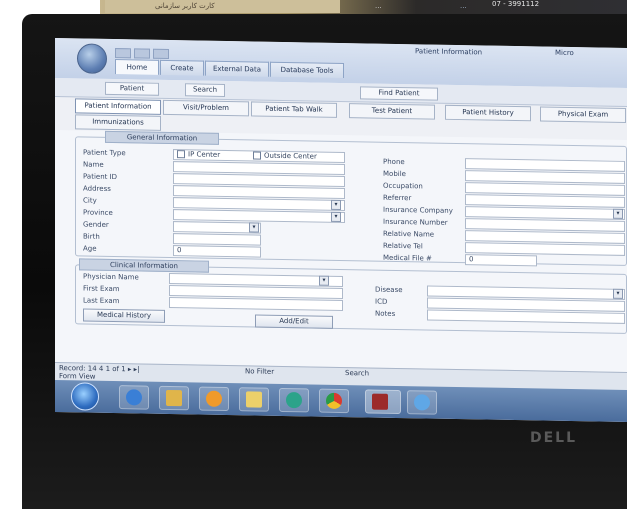  What do you see at coordinates (516, 4) in the screenshot?
I see `clock-date: 07 - 3991112` at bounding box center [516, 4].